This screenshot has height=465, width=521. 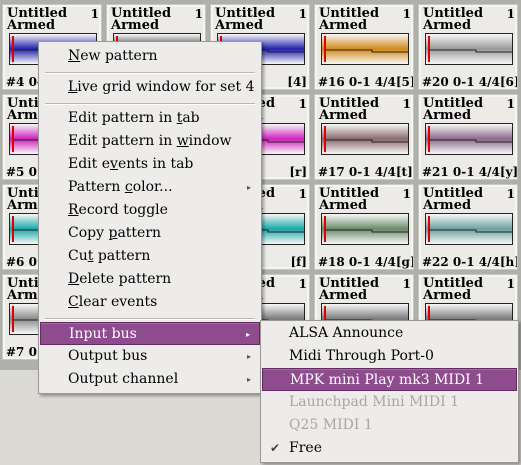 I want to click on label-post: ew pattern, so click(x=119, y=56).